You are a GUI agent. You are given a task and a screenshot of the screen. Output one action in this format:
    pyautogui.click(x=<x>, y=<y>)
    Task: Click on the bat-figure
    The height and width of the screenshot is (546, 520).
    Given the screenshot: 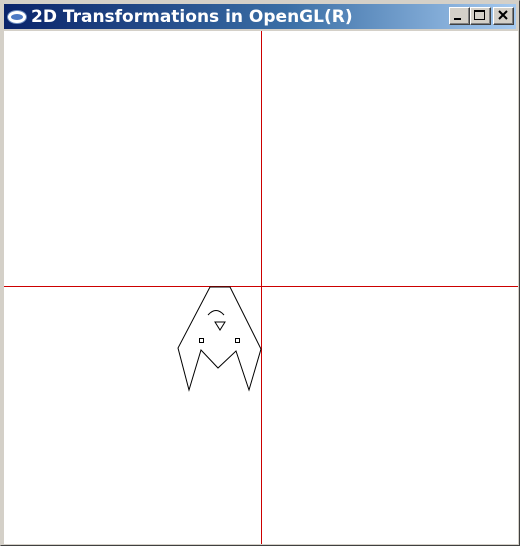 What is the action you would take?
    pyautogui.click(x=219, y=339)
    